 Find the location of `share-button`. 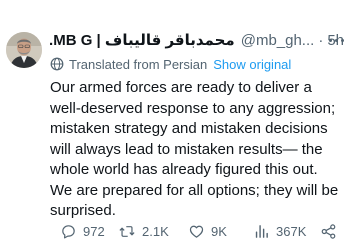

share-button is located at coordinates (331, 231).